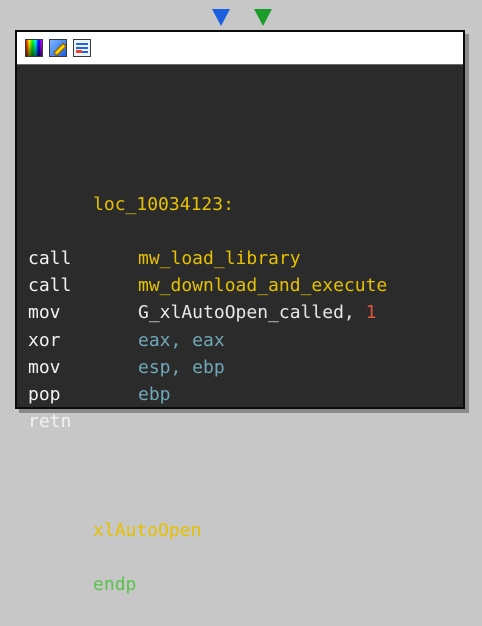  What do you see at coordinates (82, 48) in the screenshot?
I see `graph-view-icon` at bounding box center [82, 48].